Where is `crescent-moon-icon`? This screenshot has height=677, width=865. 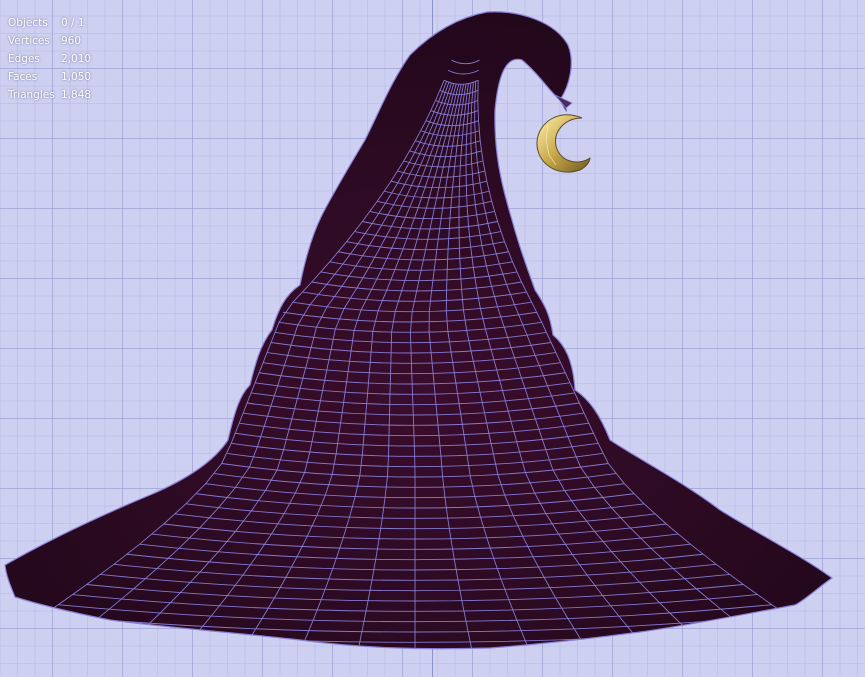 crescent-moon-icon is located at coordinates (563, 143).